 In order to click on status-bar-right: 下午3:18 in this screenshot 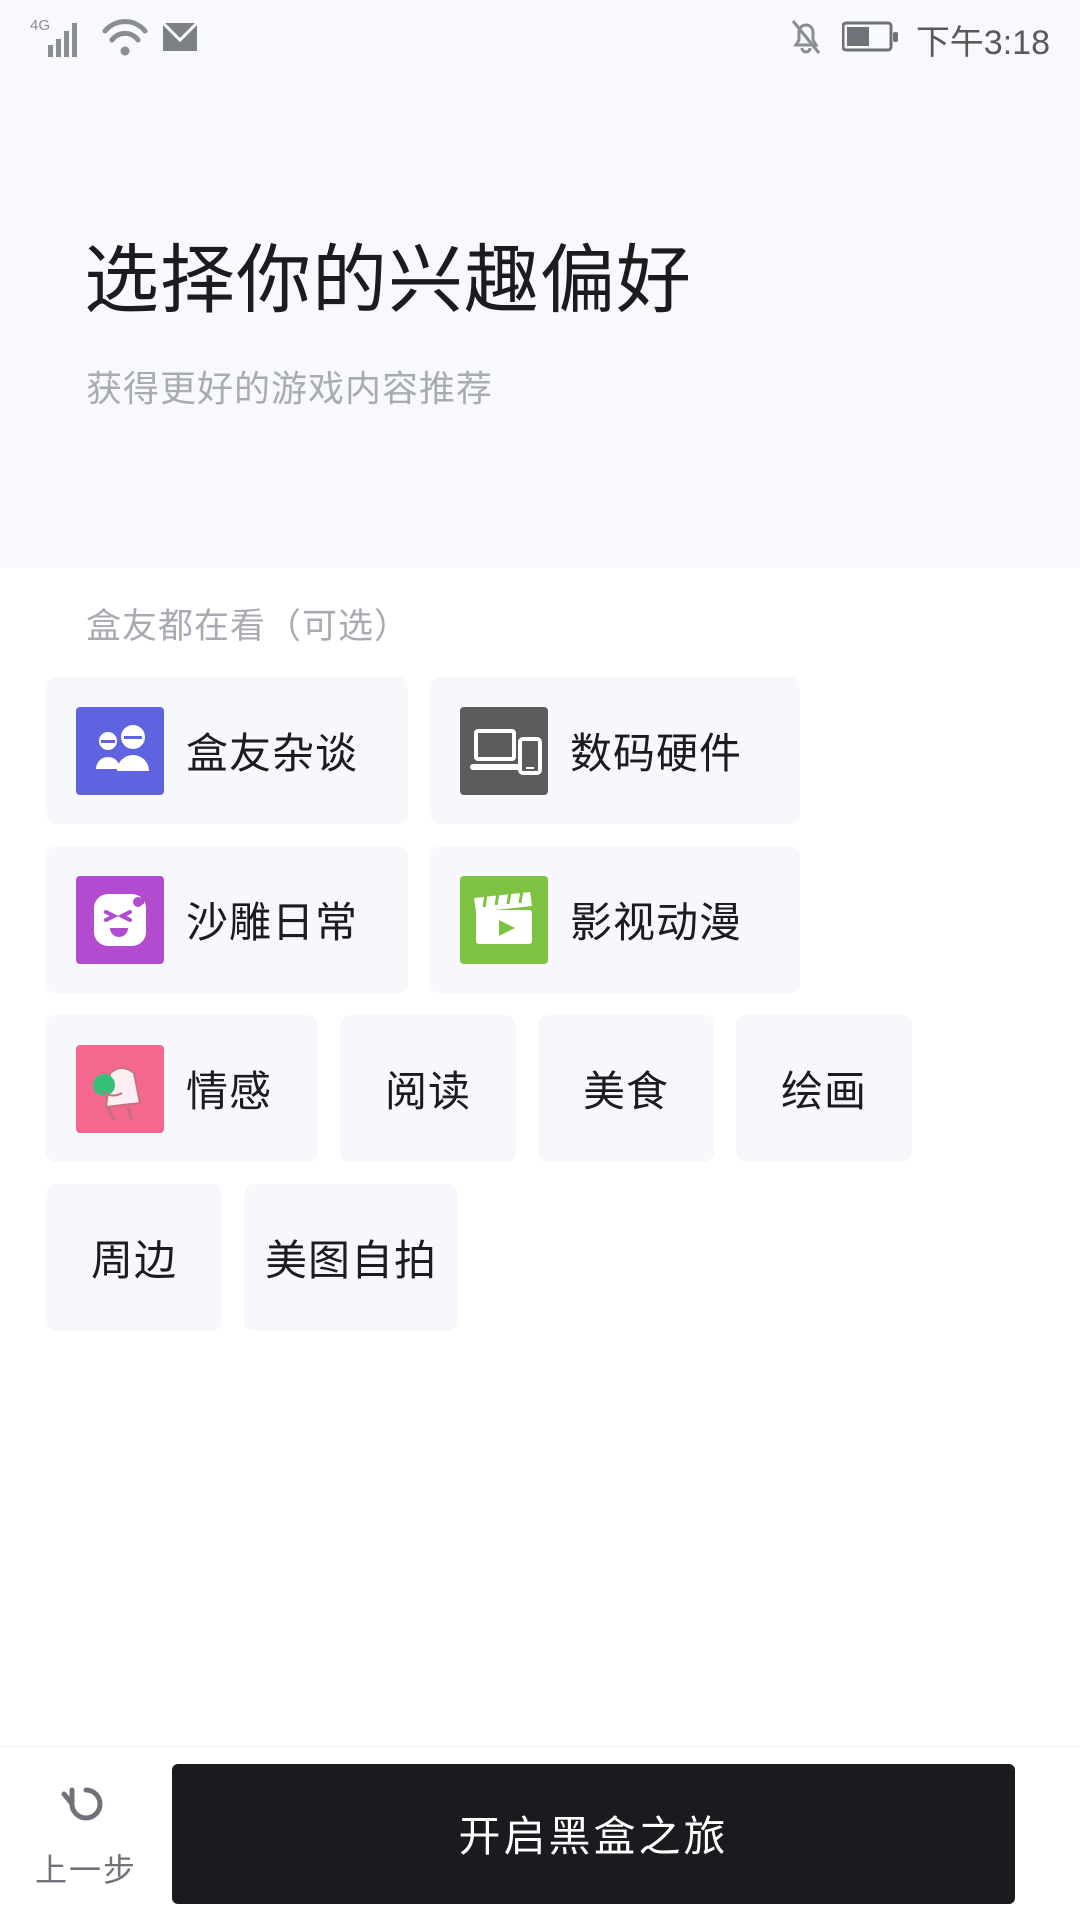, I will do `click(918, 39)`.